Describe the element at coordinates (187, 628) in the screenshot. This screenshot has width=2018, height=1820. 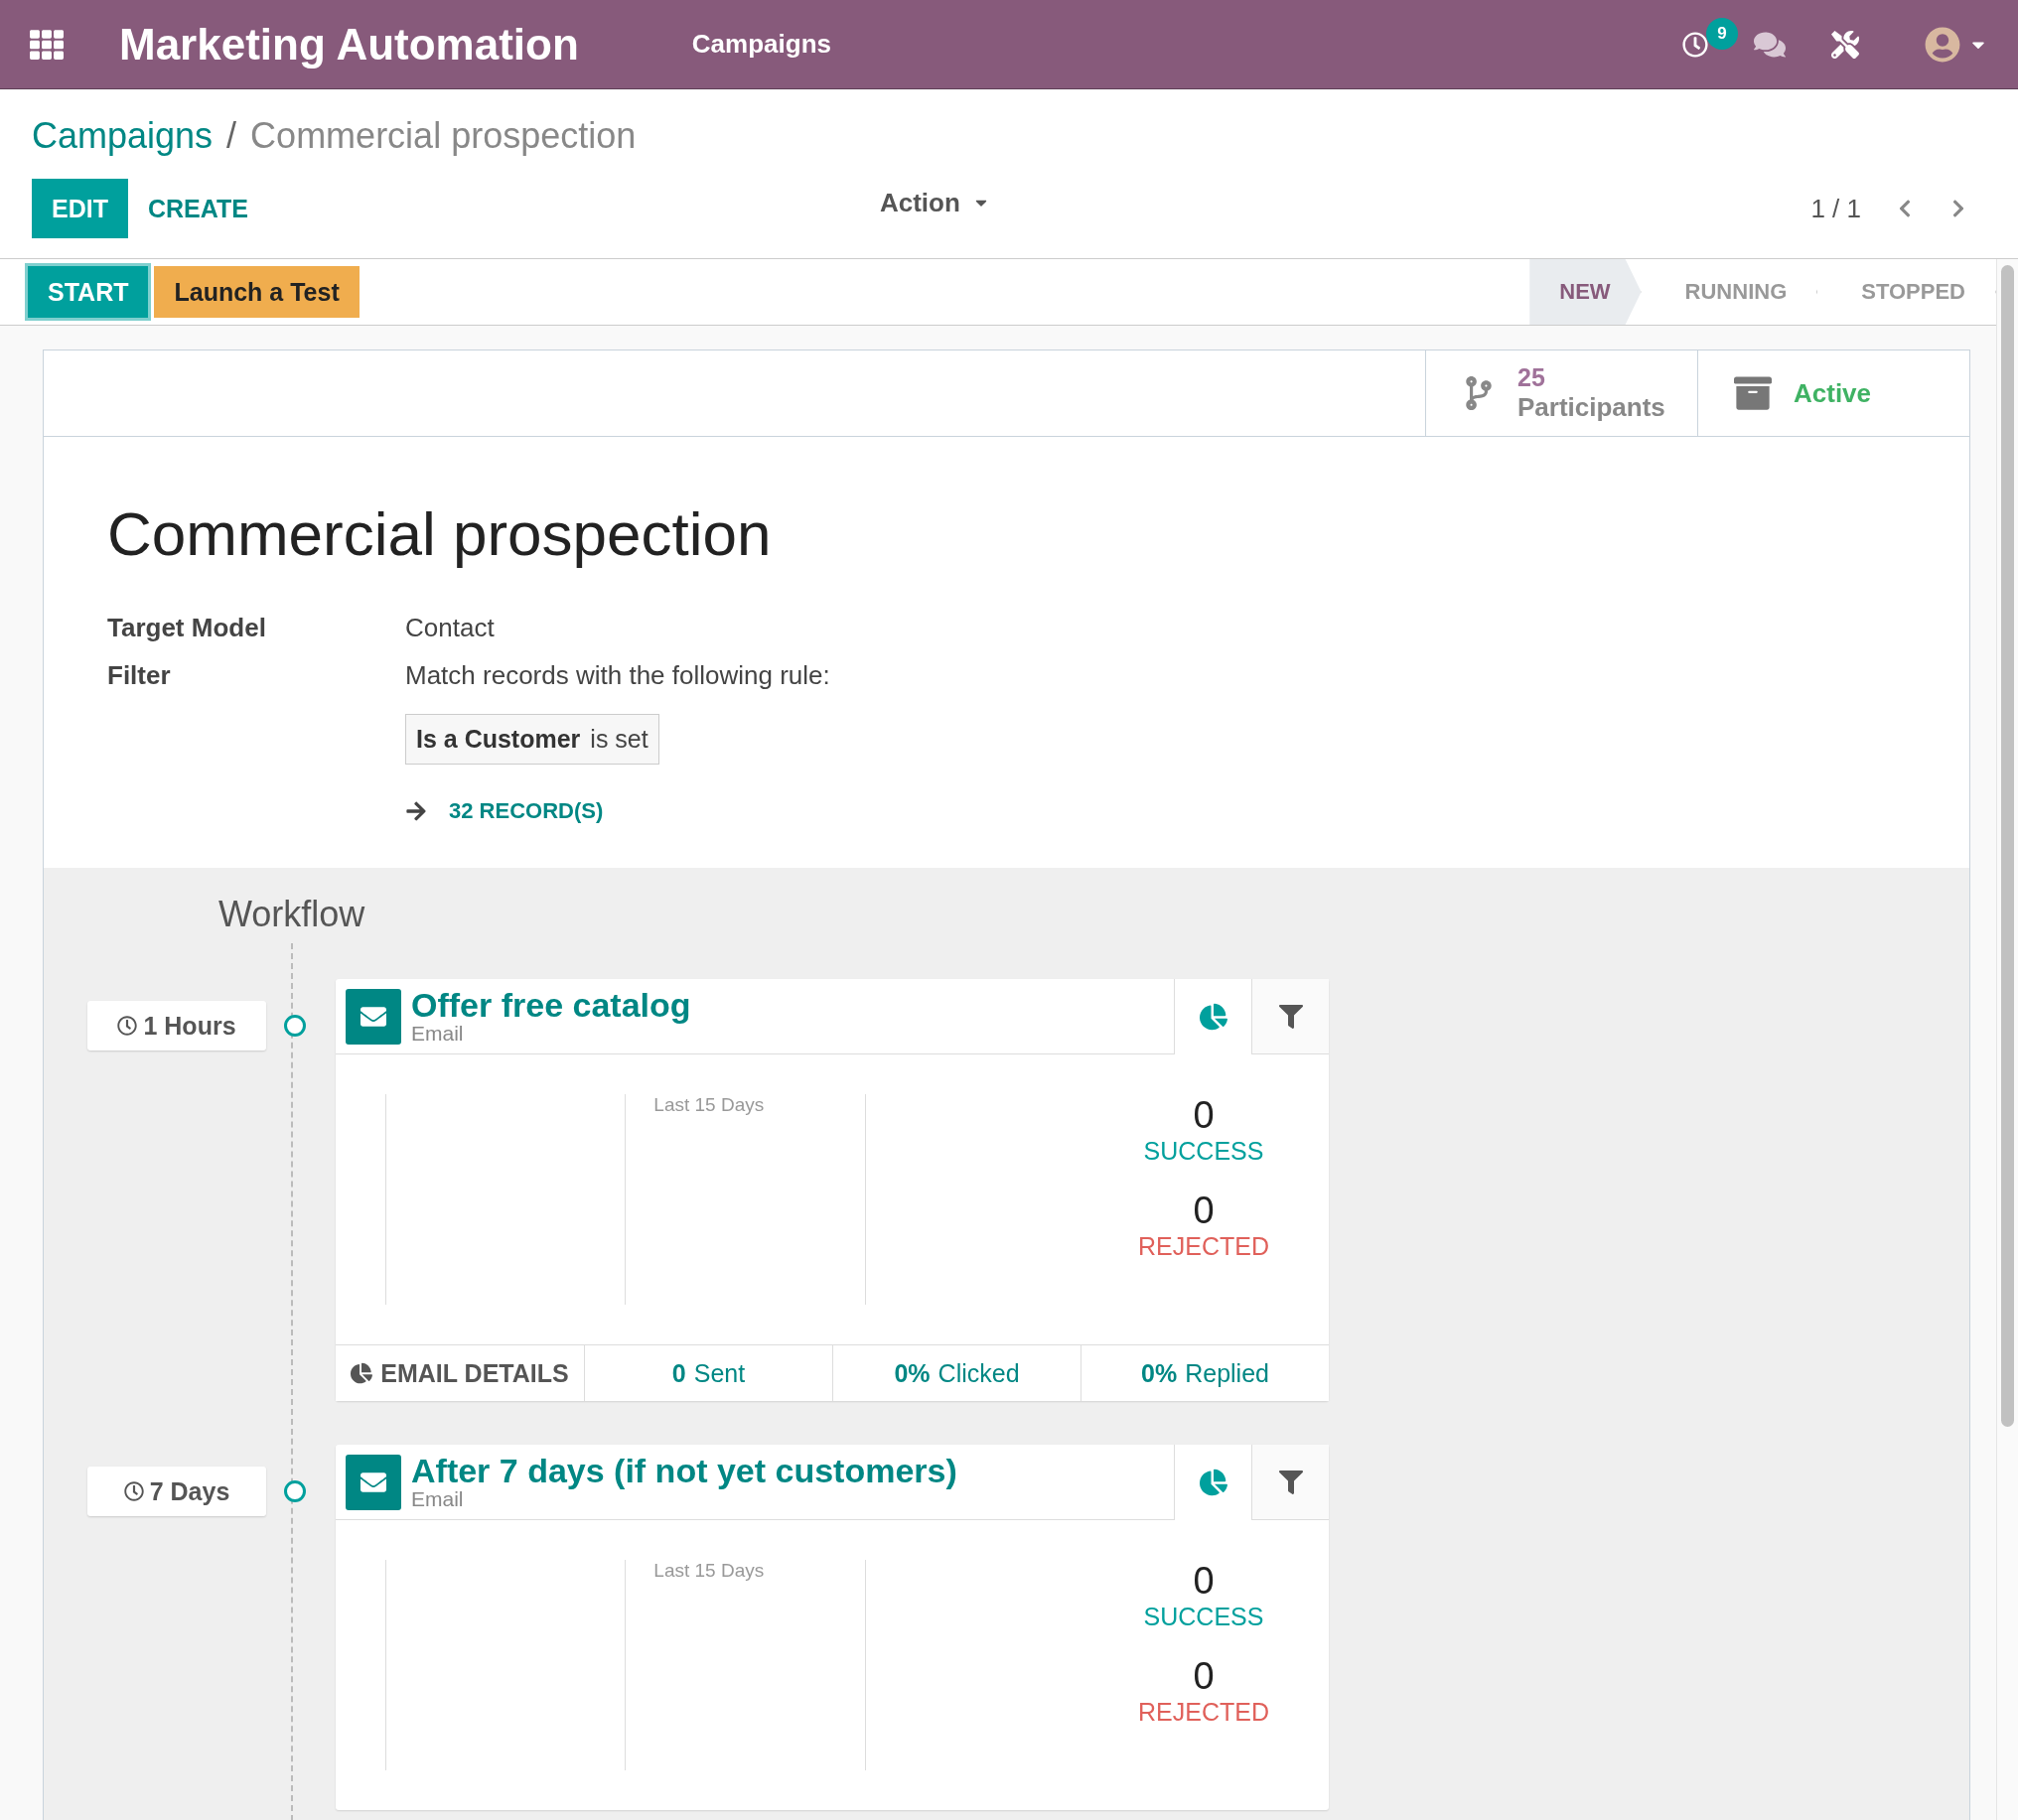
I see `field-label: Target Model` at that location.